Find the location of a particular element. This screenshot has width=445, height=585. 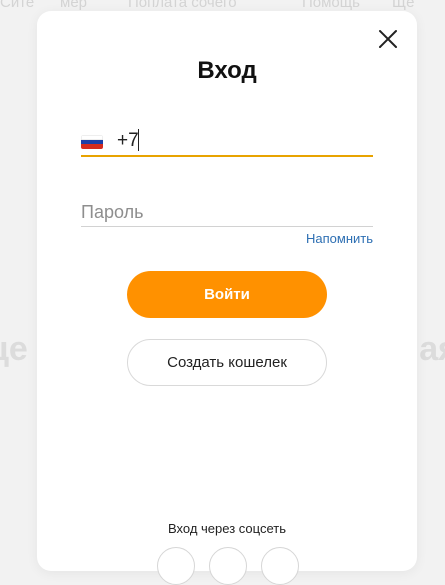

text-caret is located at coordinates (138, 140).